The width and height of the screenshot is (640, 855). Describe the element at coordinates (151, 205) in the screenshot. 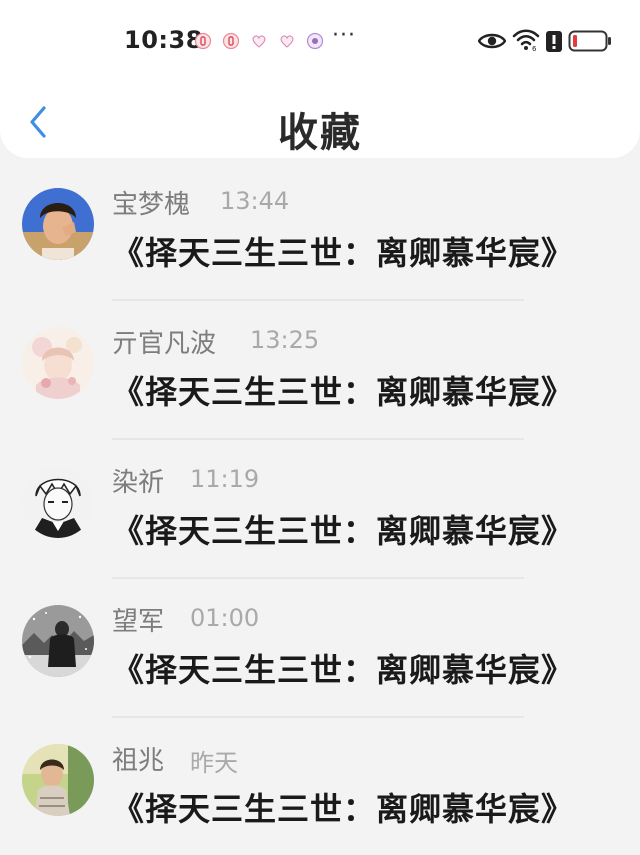

I see `sender-name: 宝梦槐` at that location.